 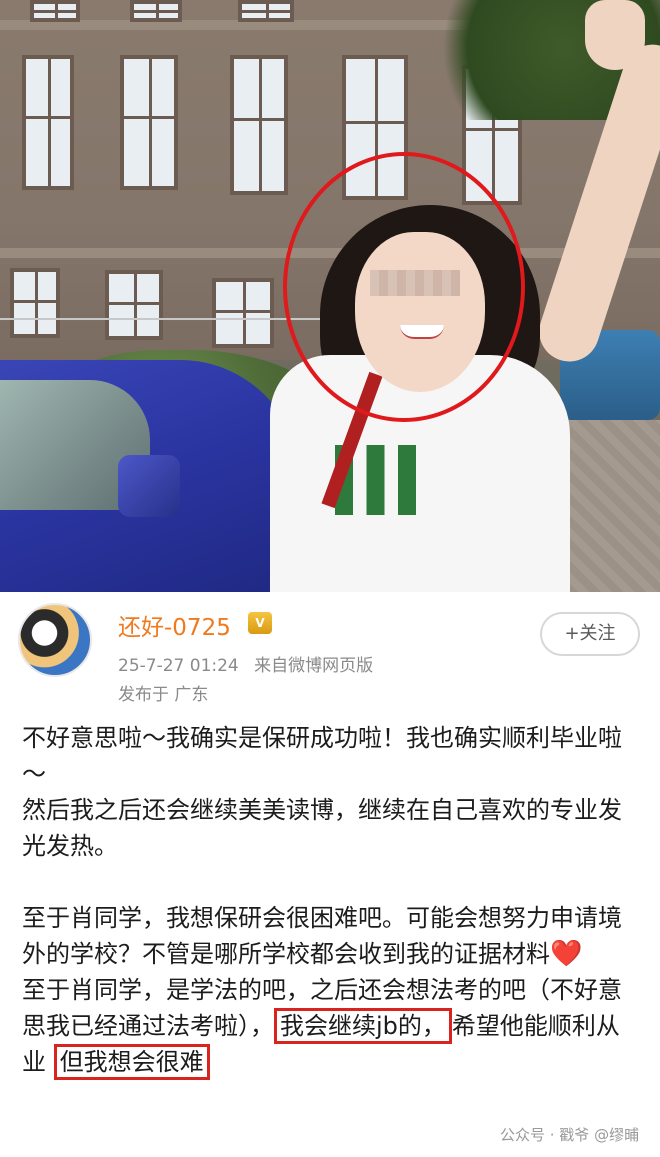 What do you see at coordinates (615, 35) in the screenshot?
I see `peace-sign-hand` at bounding box center [615, 35].